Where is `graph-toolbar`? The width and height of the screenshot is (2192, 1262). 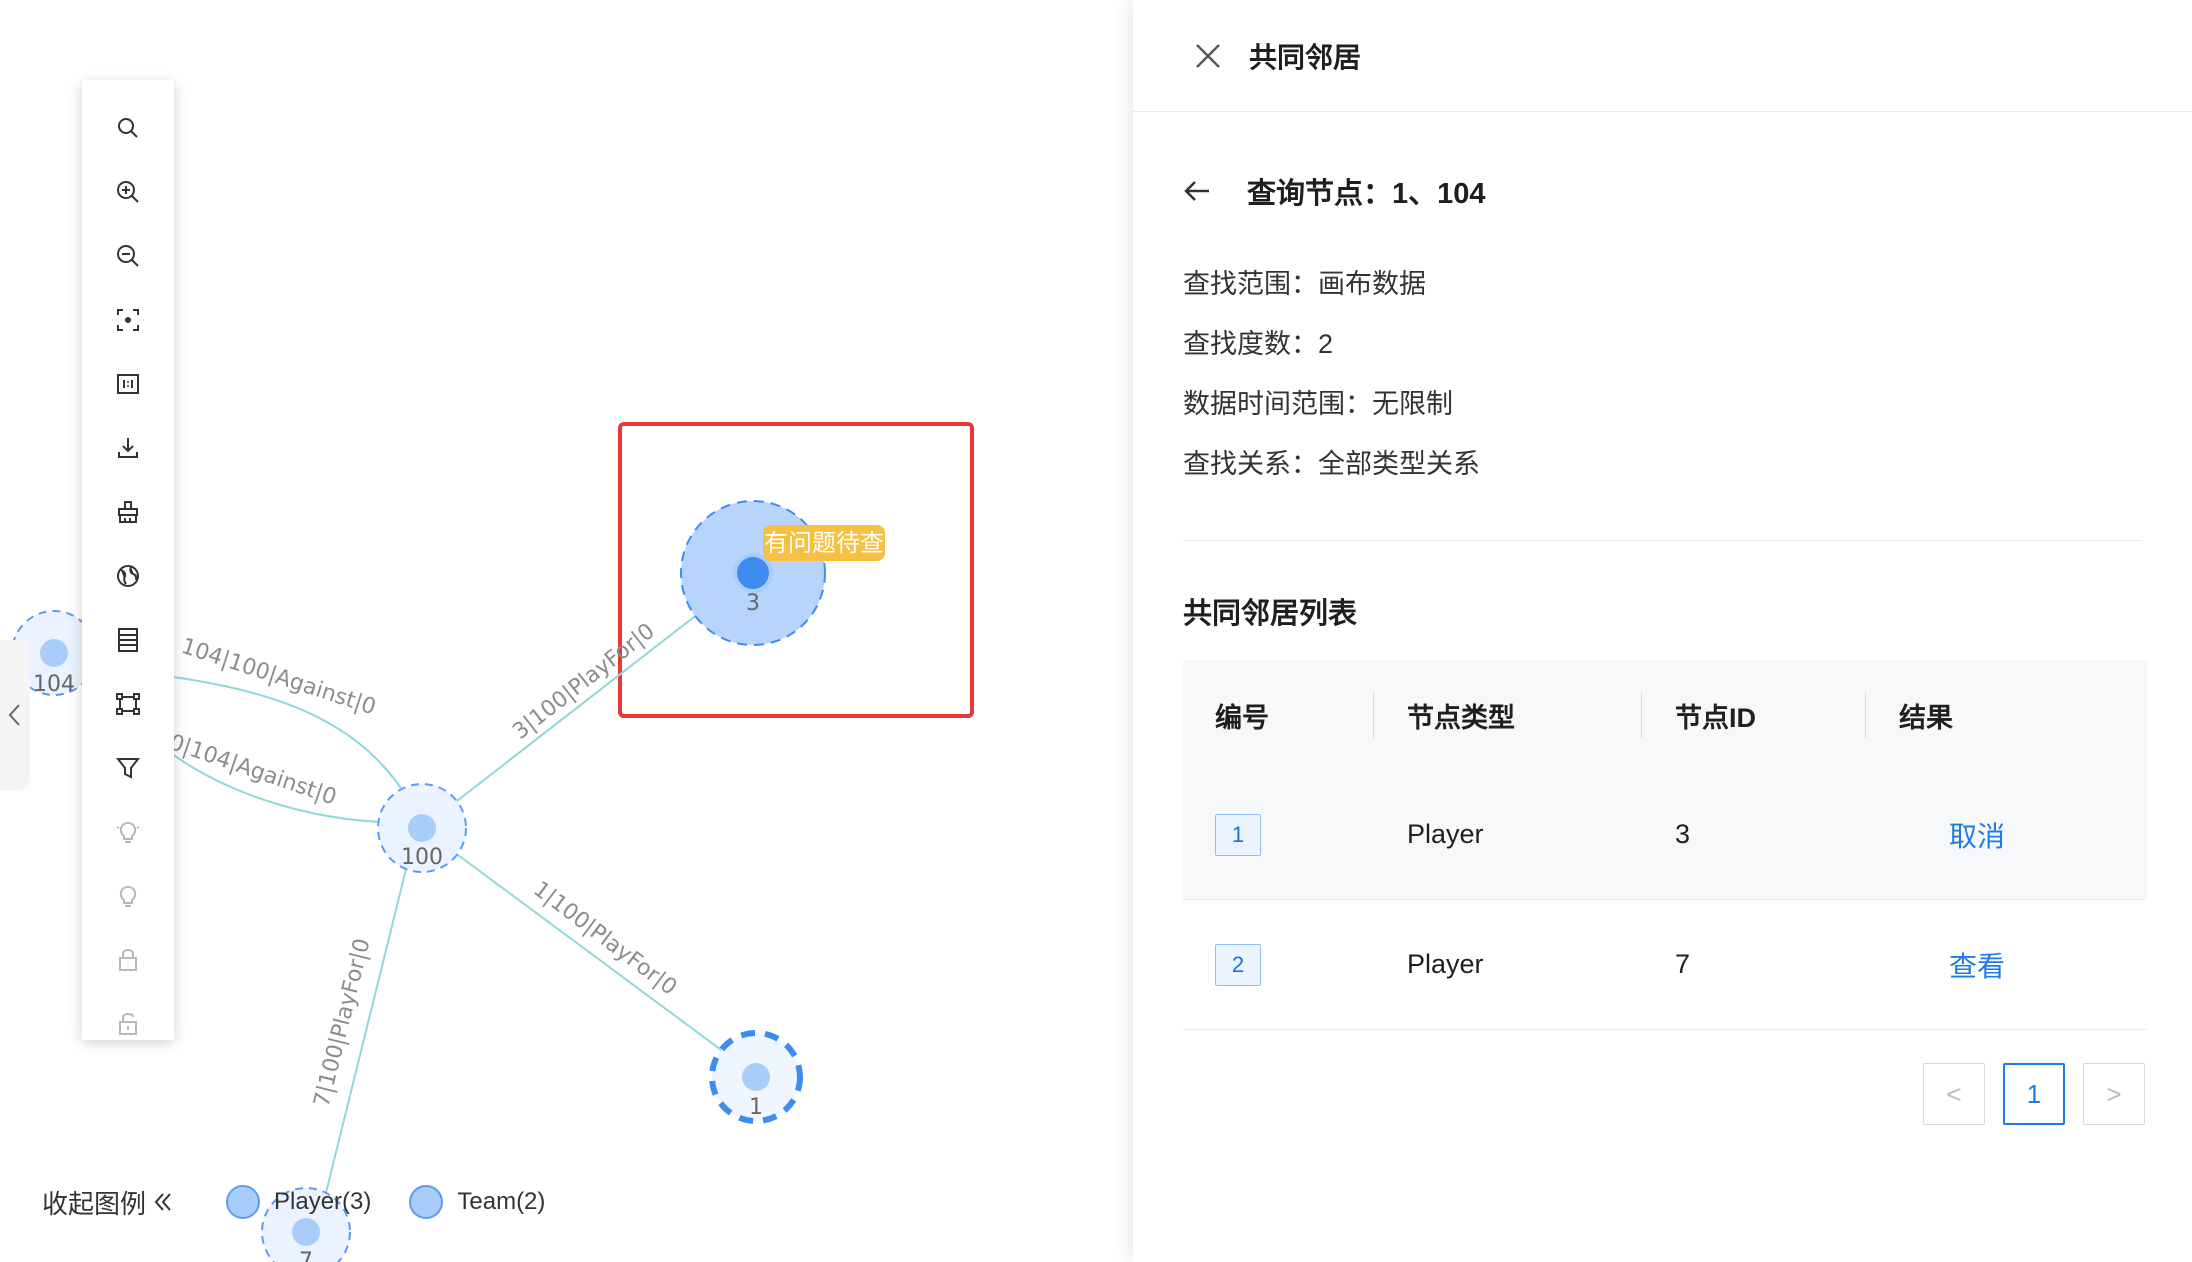 graph-toolbar is located at coordinates (128, 560).